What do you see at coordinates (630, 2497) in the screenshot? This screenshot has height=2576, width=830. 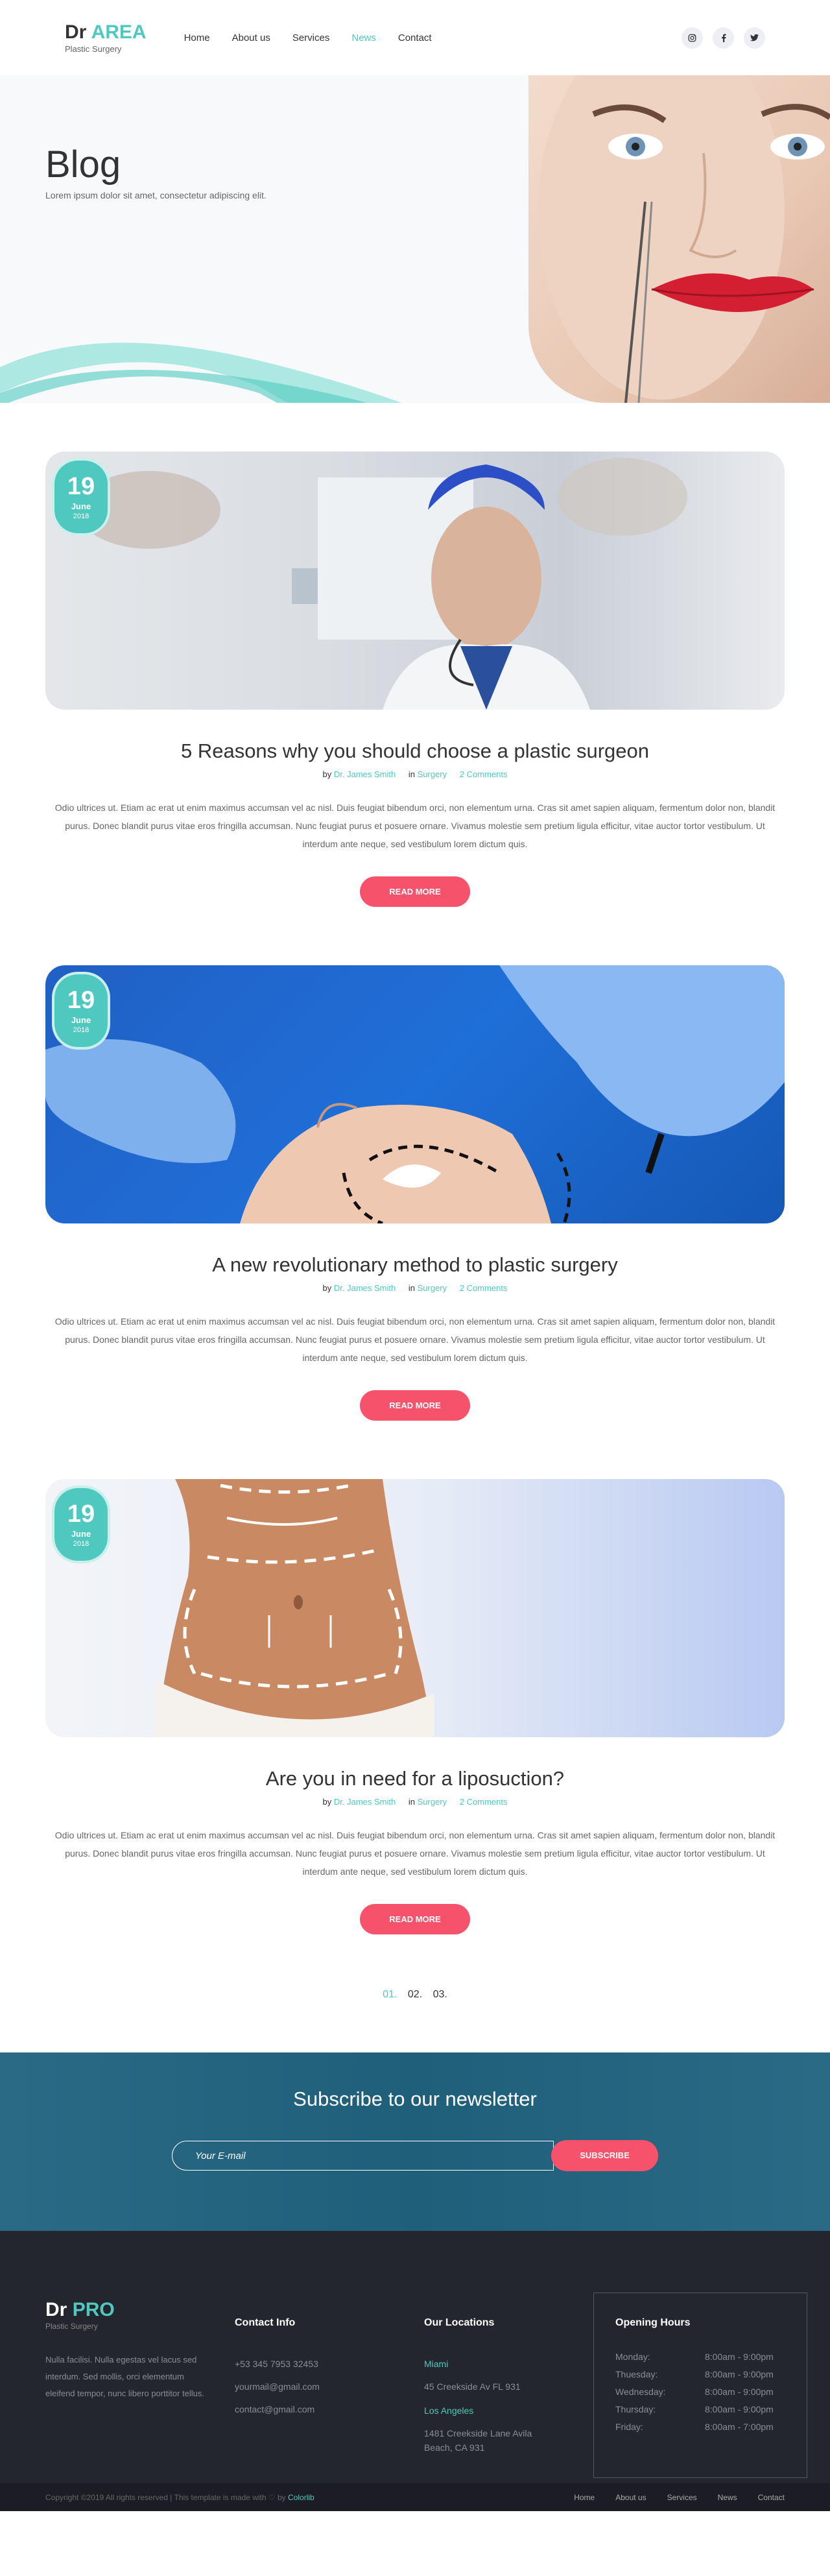 I see `footer-nav-about-us: About us` at bounding box center [630, 2497].